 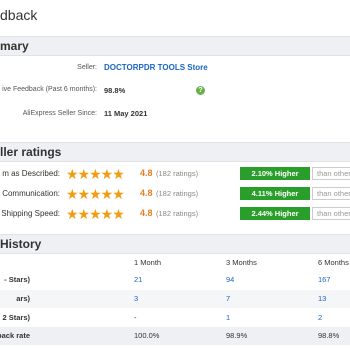 What do you see at coordinates (175, 280) in the screenshot?
I see `history-row-positive: - Stars) 21 94 167` at bounding box center [175, 280].